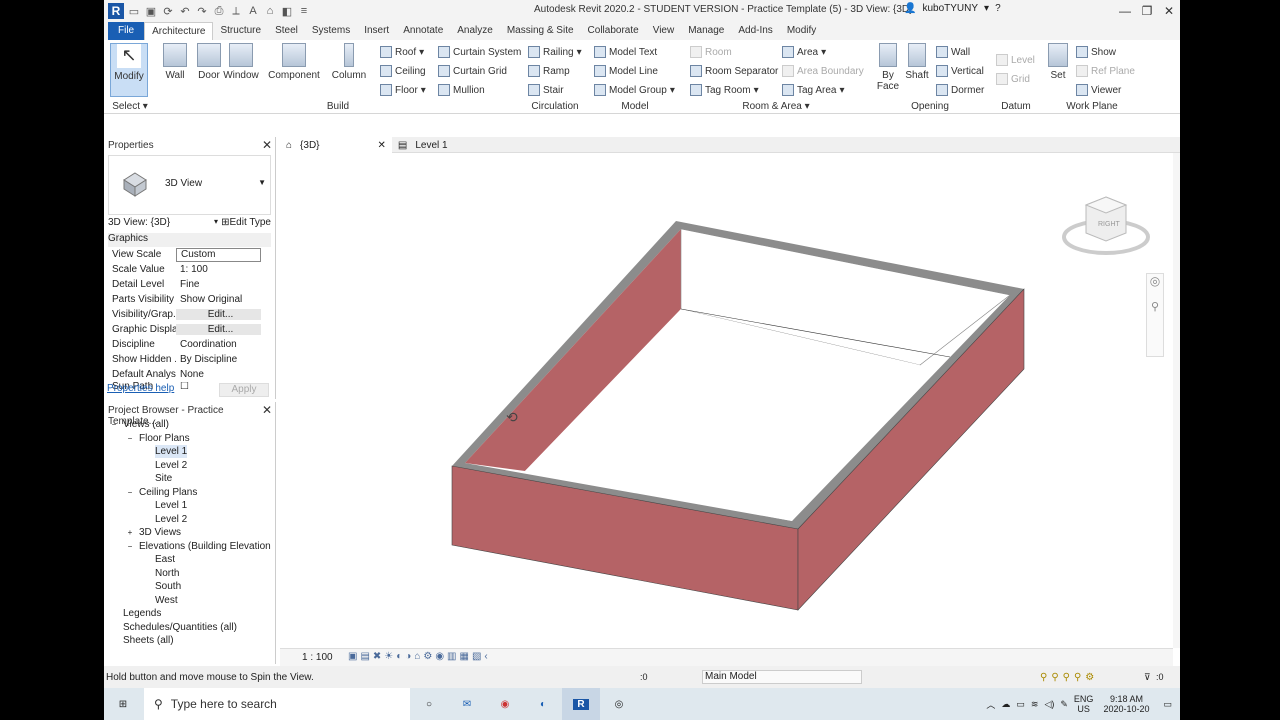  What do you see at coordinates (990, 704) in the screenshot?
I see `tray-chevron-icon: ︿` at bounding box center [990, 704].